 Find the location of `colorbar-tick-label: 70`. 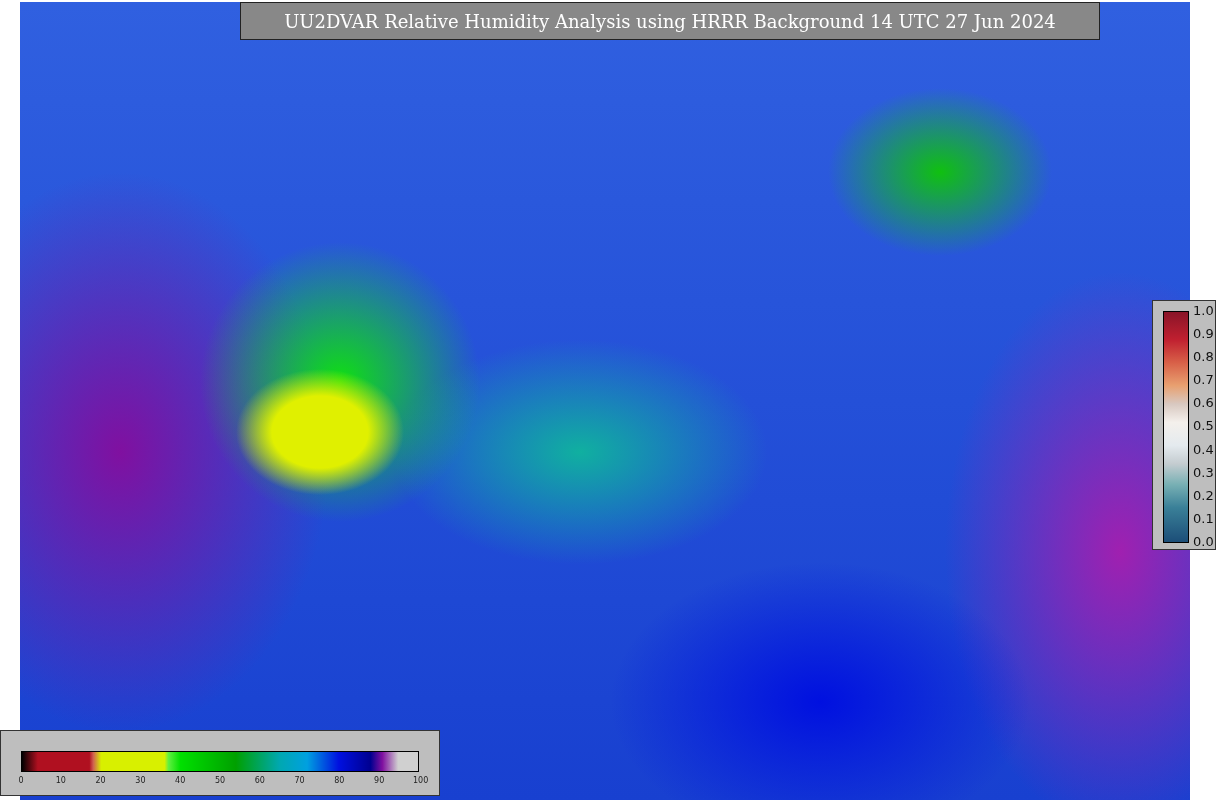

colorbar-tick-label: 70 is located at coordinates (299, 780).